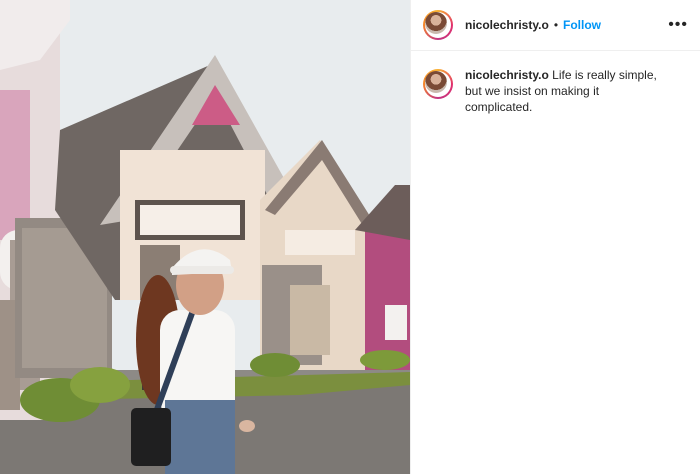 This screenshot has width=700, height=474. I want to click on profile-avatar, so click(438, 25).